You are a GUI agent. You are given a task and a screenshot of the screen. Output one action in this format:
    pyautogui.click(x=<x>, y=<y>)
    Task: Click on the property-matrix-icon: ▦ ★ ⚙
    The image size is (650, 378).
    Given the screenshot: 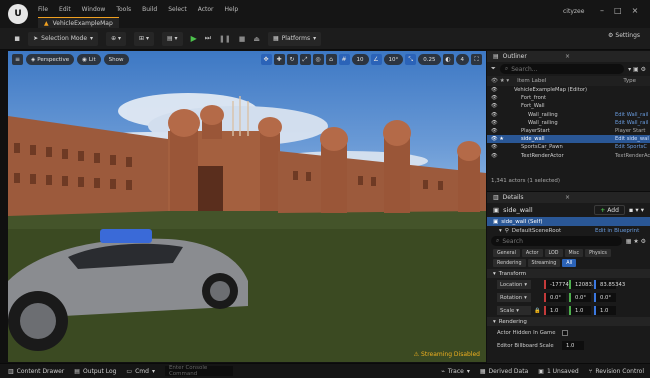 What is the action you would take?
    pyautogui.click(x=636, y=241)
    